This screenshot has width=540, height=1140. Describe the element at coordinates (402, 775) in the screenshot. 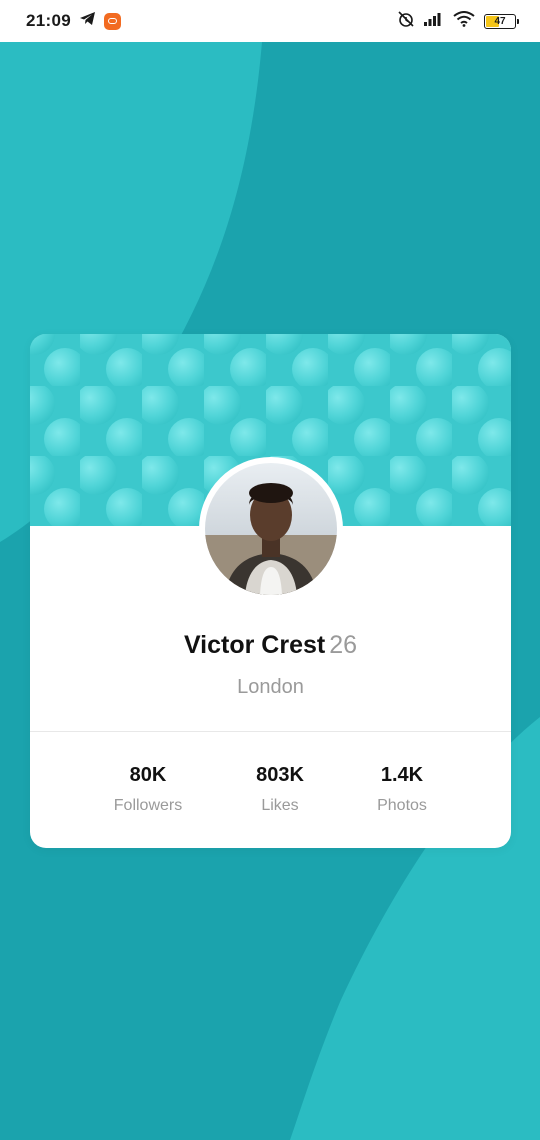

I see `stat-value: 1.4K` at that location.